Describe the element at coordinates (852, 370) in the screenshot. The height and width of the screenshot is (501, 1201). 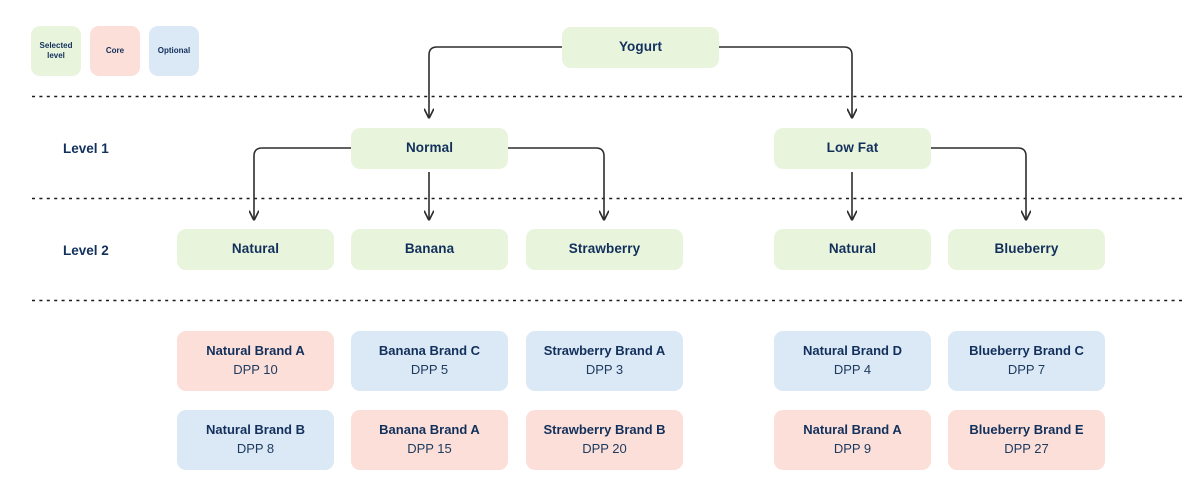
I see `product-dpp: DPP 4` at that location.